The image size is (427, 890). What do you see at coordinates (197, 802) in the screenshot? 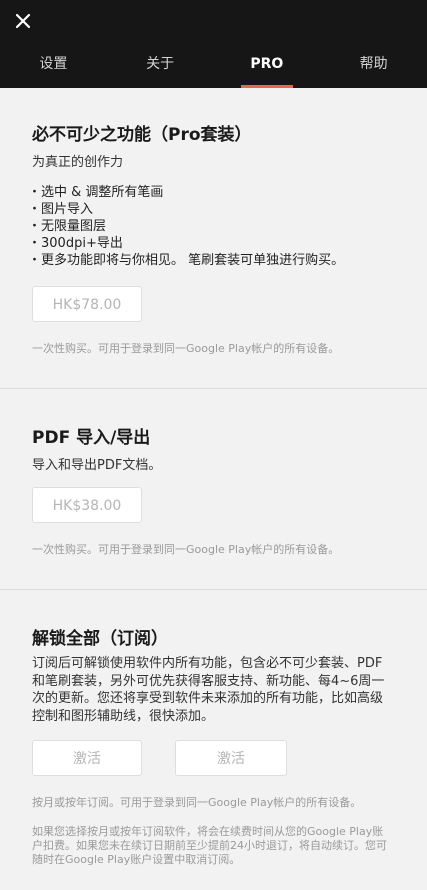
I see `subscription-note: 按月或按年订阅。可用于登录到同一Google Play帐户的所有设备。` at bounding box center [197, 802].